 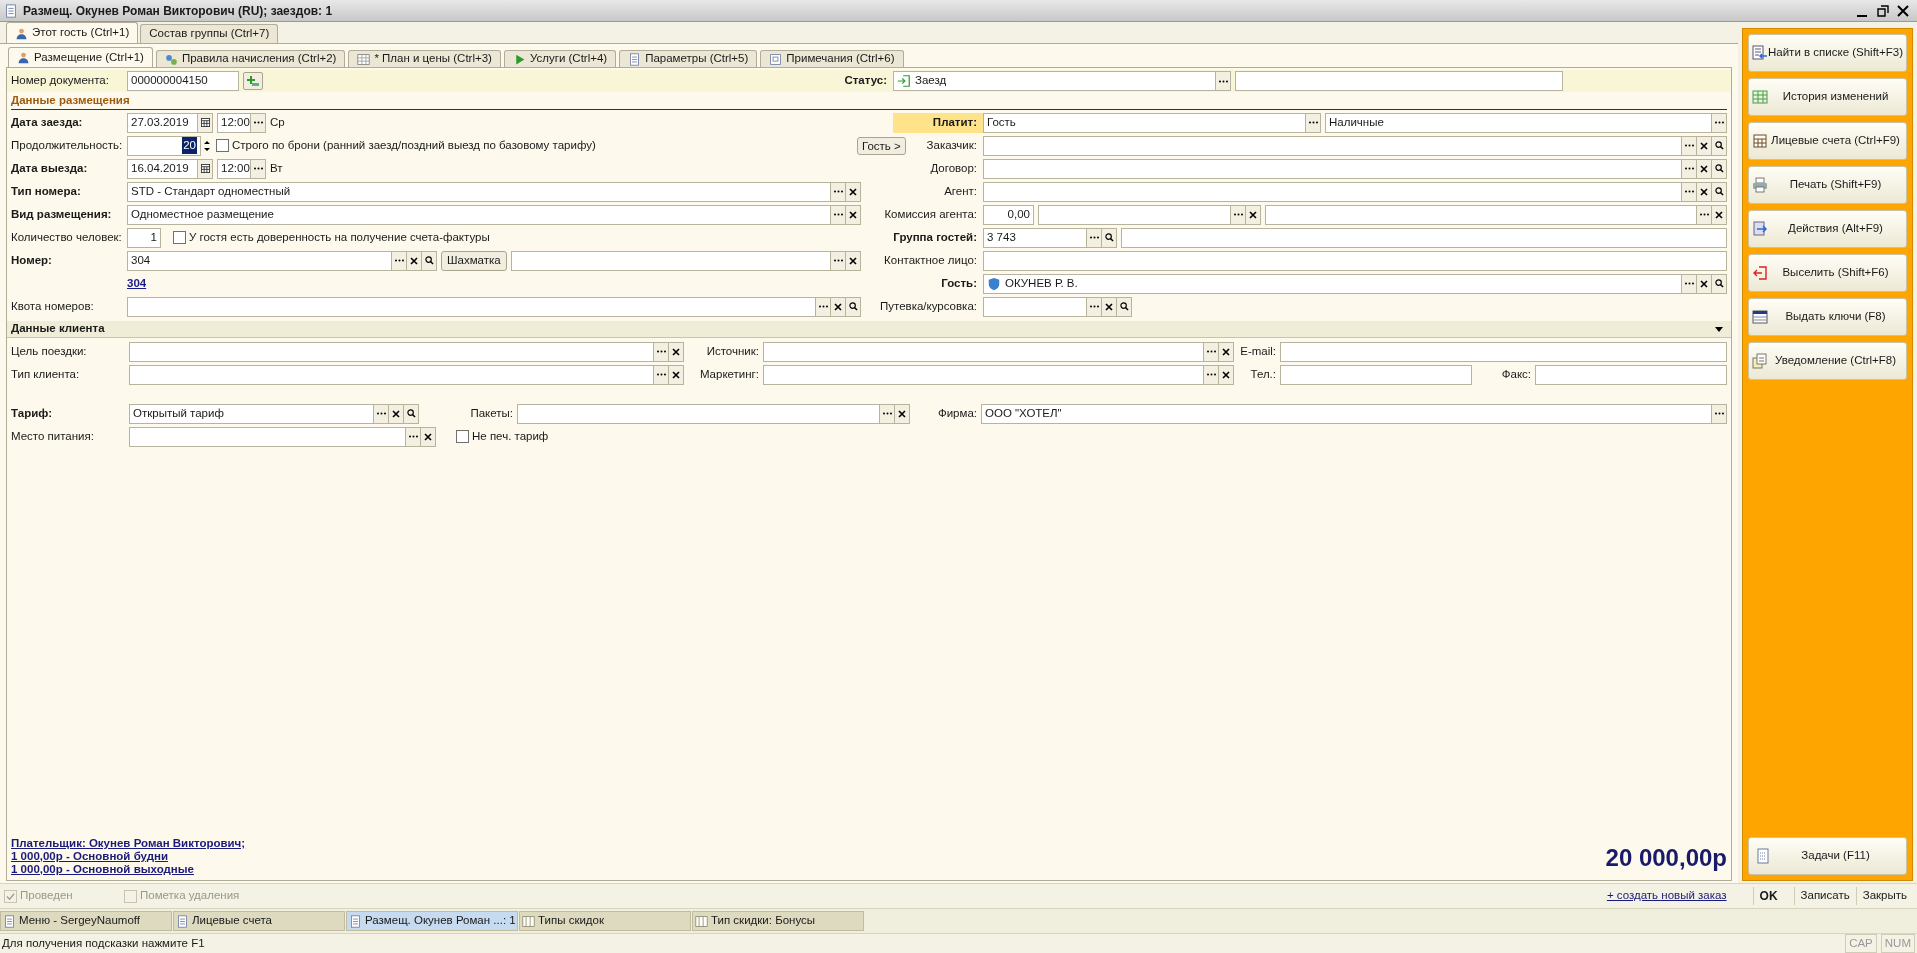 I want to click on action-button: Выселить (Shift+F6), so click(x=1828, y=273).